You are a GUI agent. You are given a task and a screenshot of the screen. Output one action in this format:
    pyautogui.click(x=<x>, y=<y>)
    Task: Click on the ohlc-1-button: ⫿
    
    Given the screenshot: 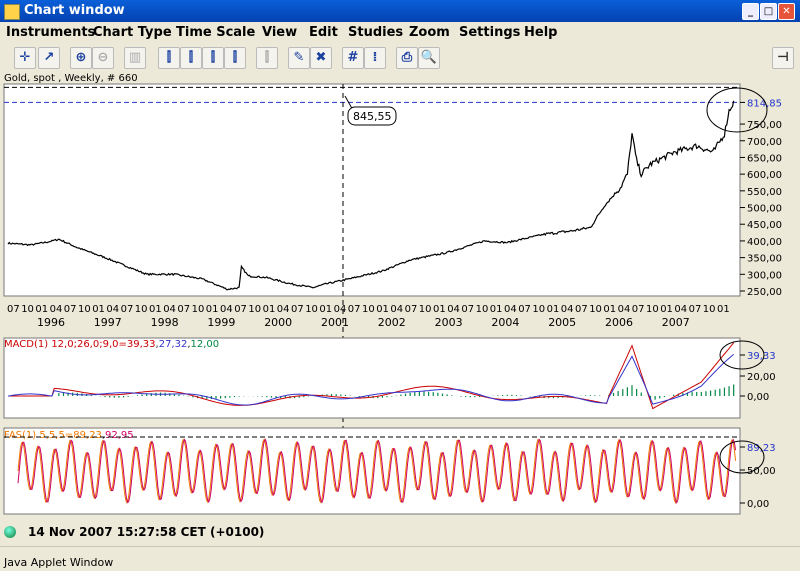 What is the action you would take?
    pyautogui.click(x=169, y=58)
    